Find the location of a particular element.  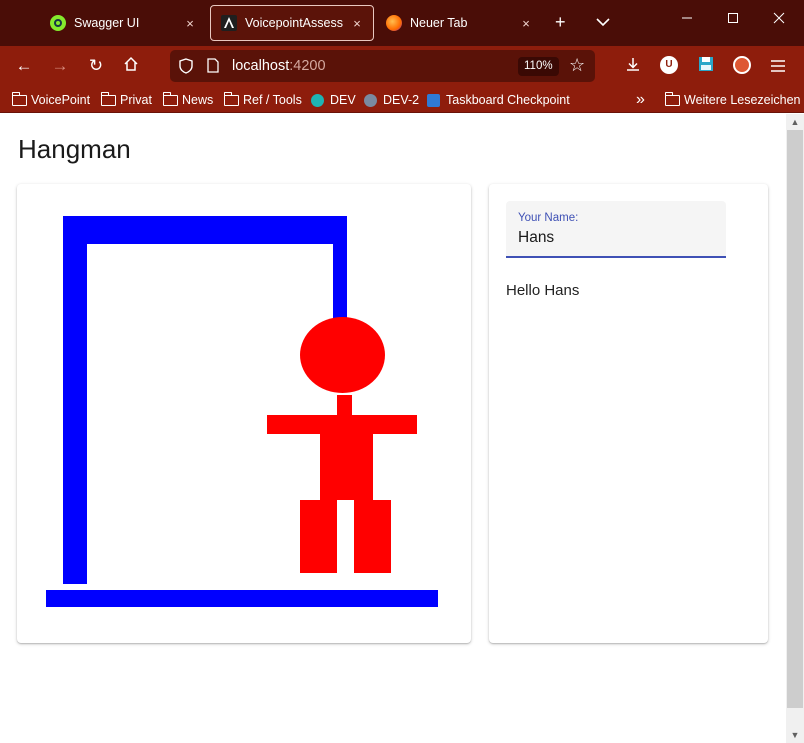

page-title: Hangman is located at coordinates (74, 149).